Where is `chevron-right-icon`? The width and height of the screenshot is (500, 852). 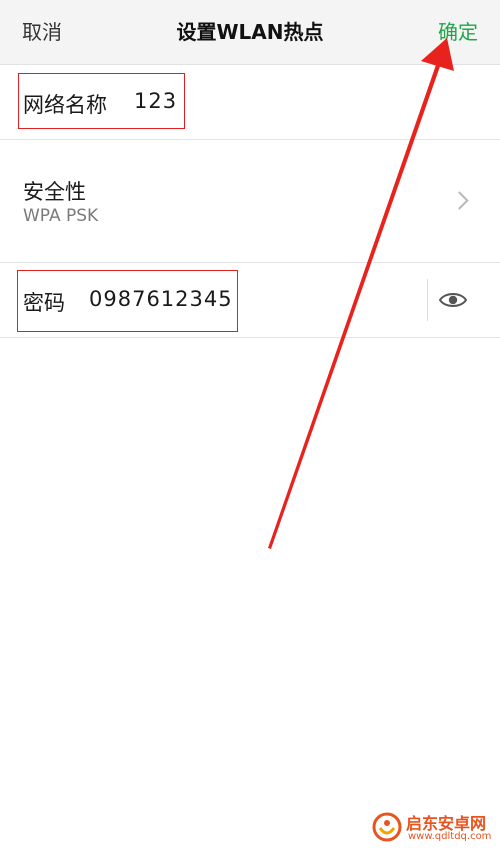
chevron-right-icon is located at coordinates (459, 200).